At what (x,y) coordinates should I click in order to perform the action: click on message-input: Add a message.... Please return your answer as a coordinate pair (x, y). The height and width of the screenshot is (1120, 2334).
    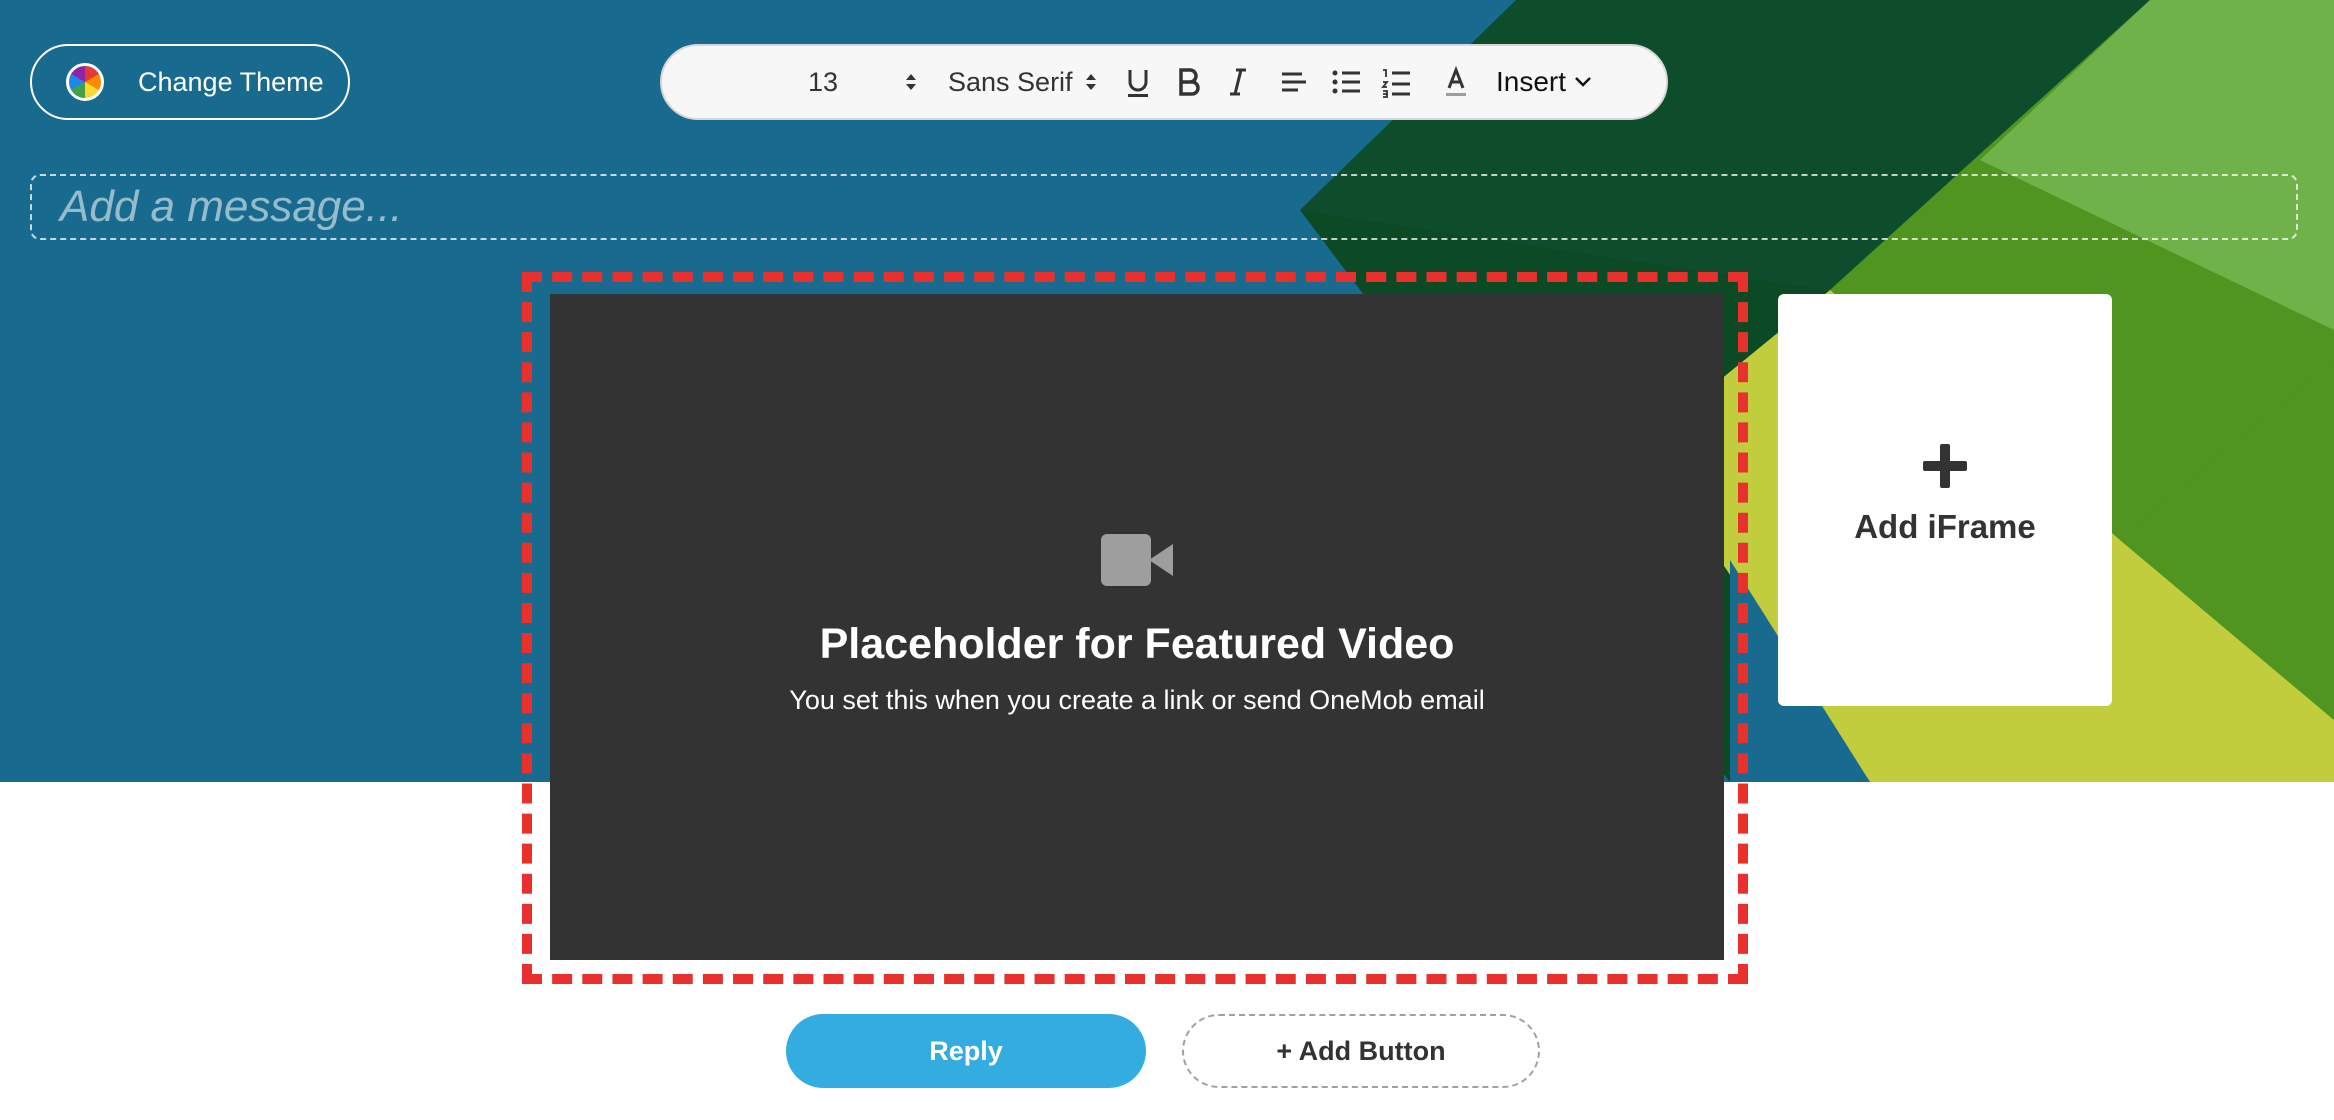
    Looking at the image, I should click on (1164, 207).